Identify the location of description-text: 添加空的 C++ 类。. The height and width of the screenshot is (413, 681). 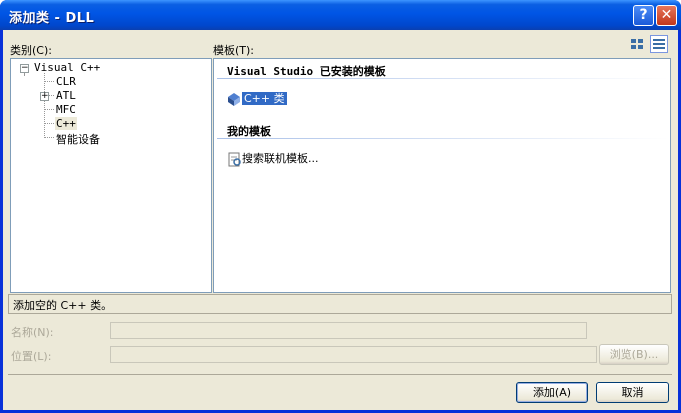
(63, 305).